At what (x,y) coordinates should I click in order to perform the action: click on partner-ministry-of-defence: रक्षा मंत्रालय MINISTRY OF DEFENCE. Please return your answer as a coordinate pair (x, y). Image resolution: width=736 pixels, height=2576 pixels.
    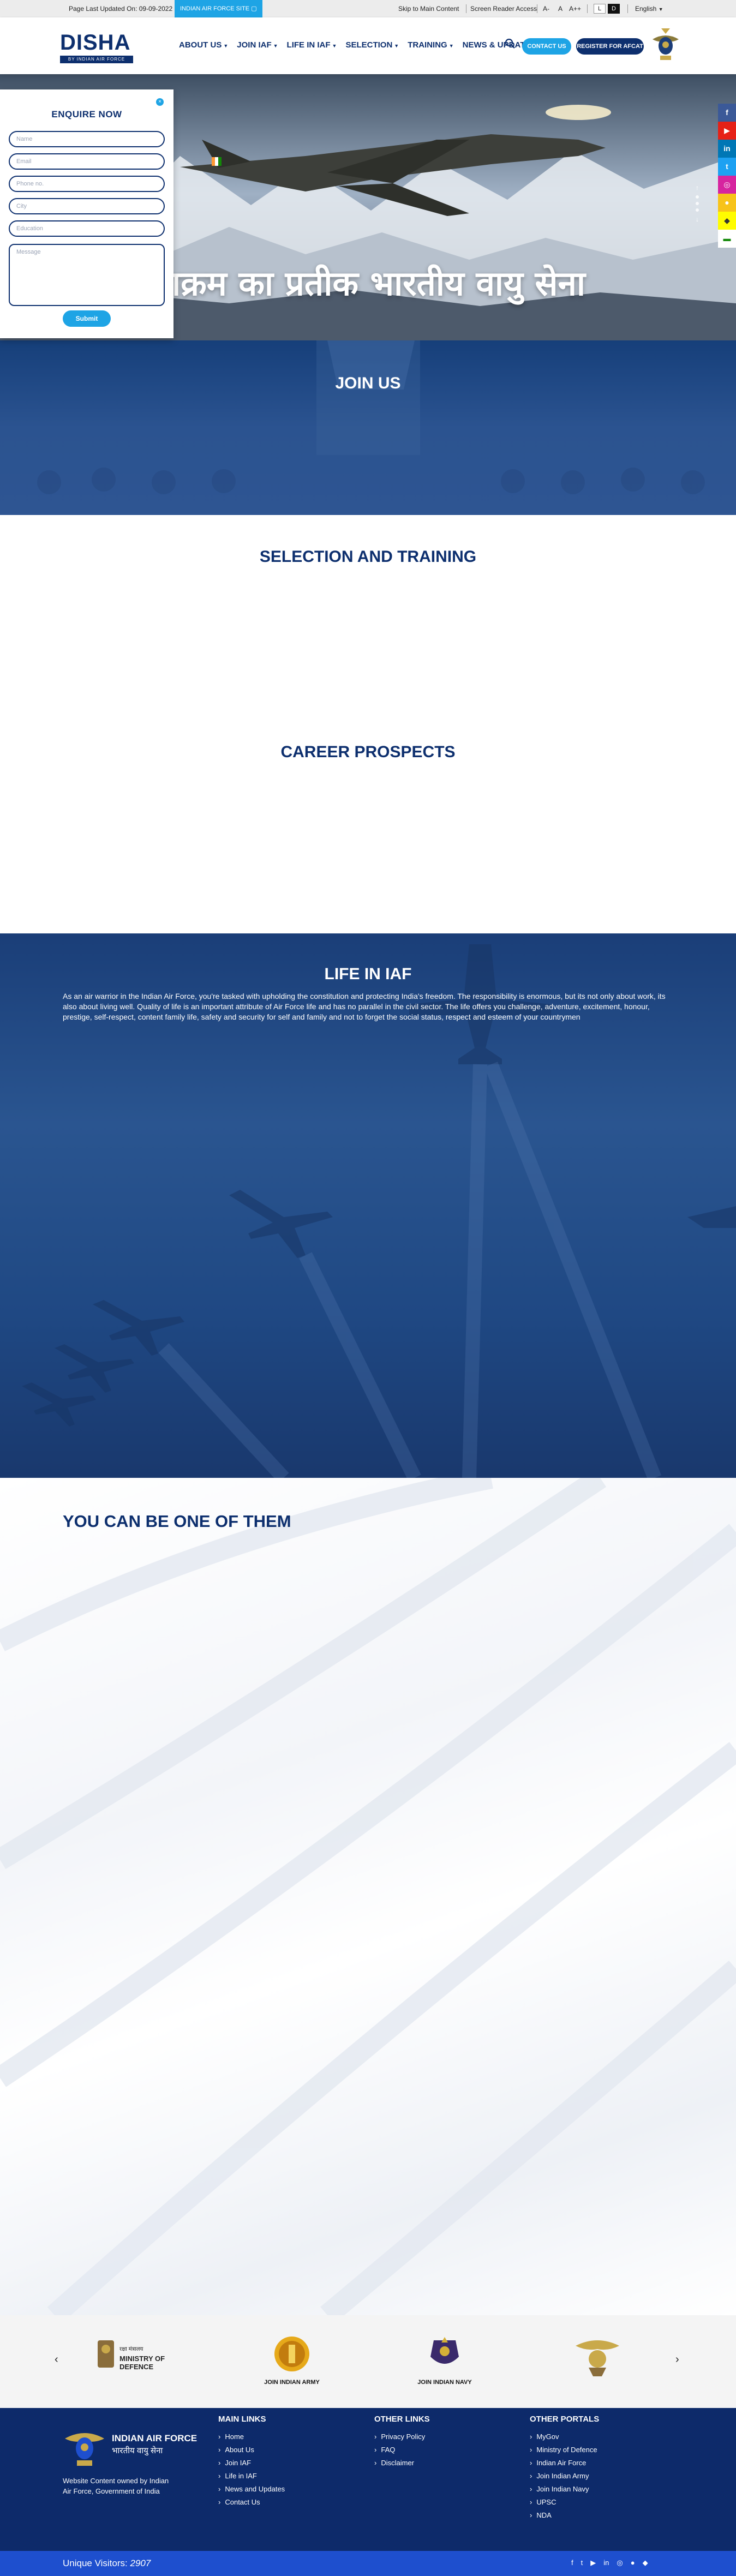
    Looking at the image, I should click on (136, 2362).